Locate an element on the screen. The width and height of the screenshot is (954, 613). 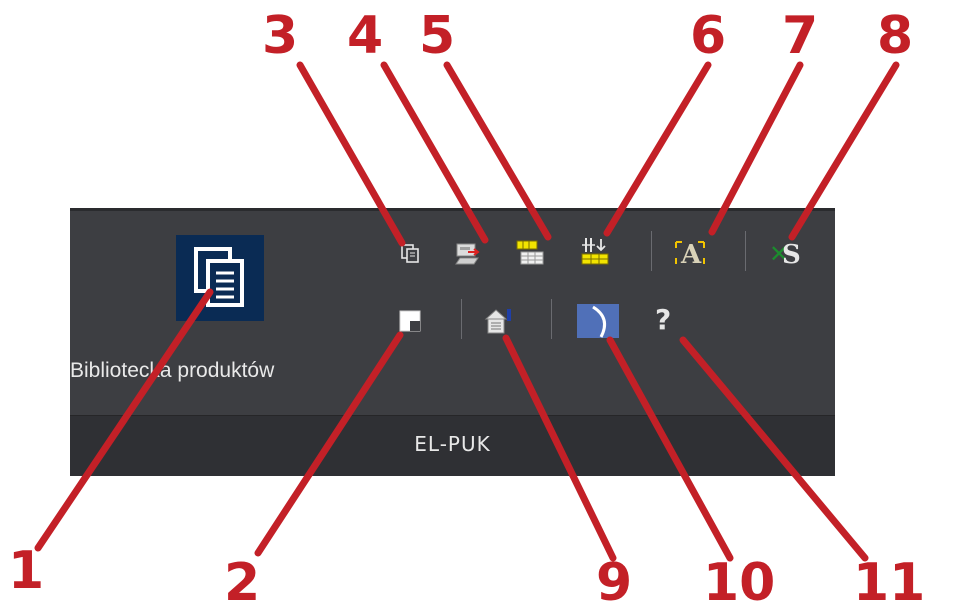
help-button: ? is located at coordinates (665, 319).